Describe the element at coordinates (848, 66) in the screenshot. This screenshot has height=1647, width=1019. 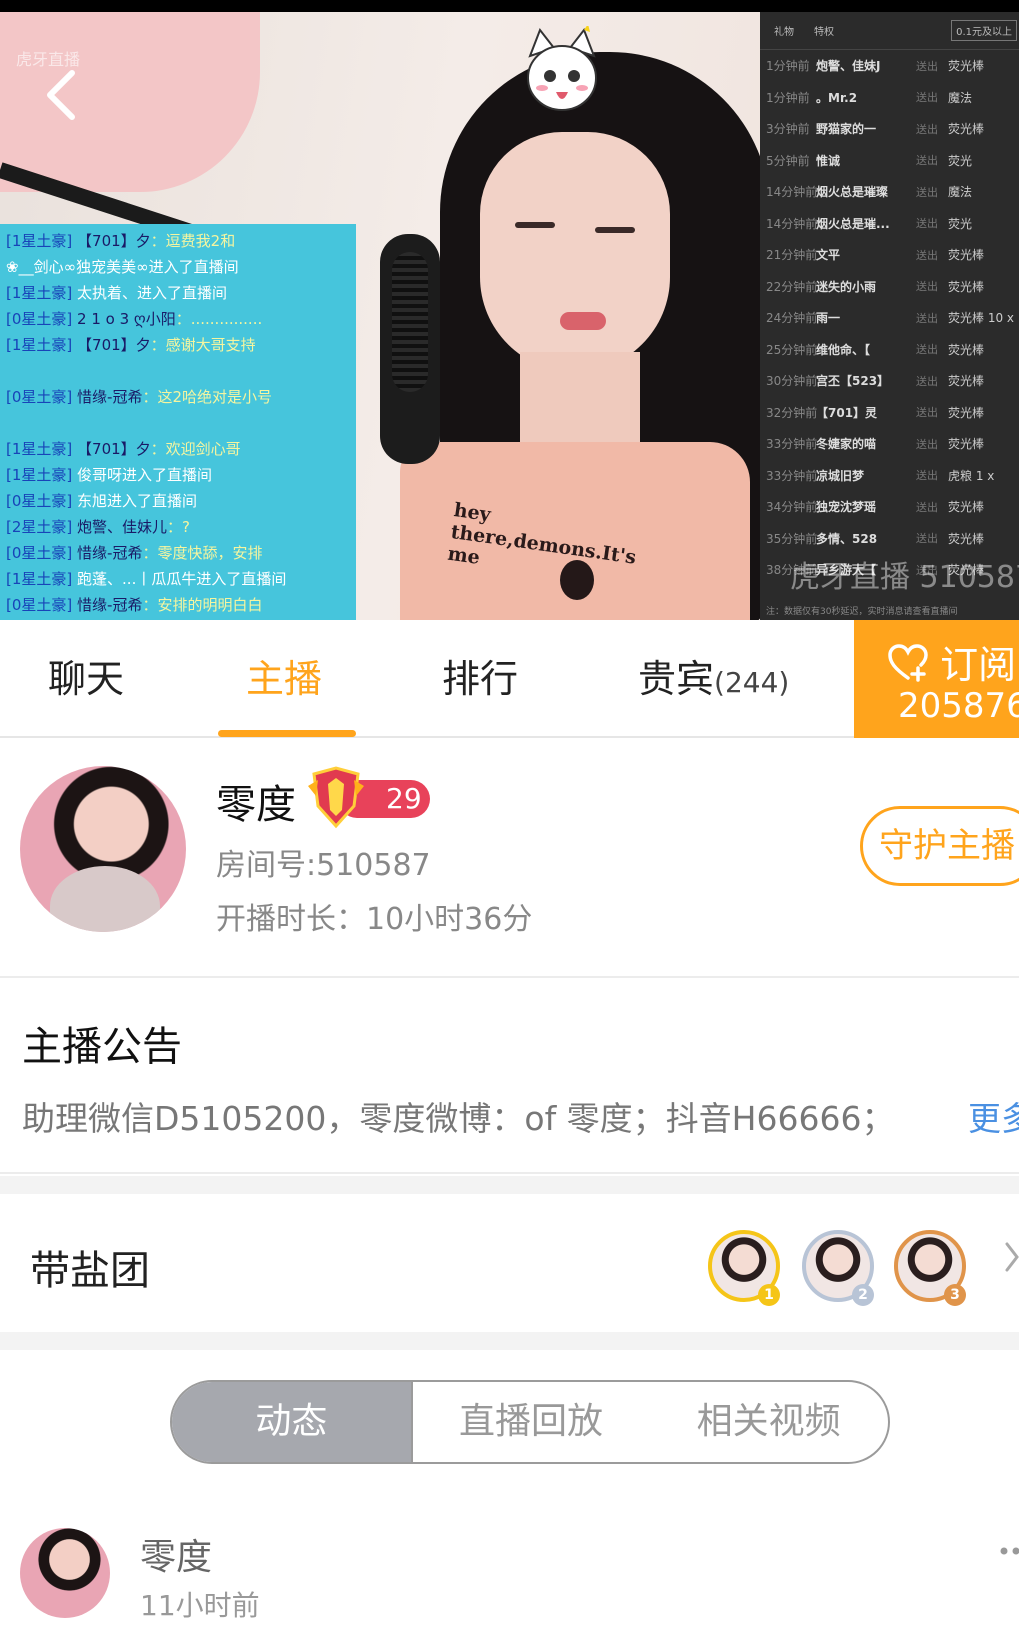
I see `gift-sender: 炮警、佳妹J` at that location.